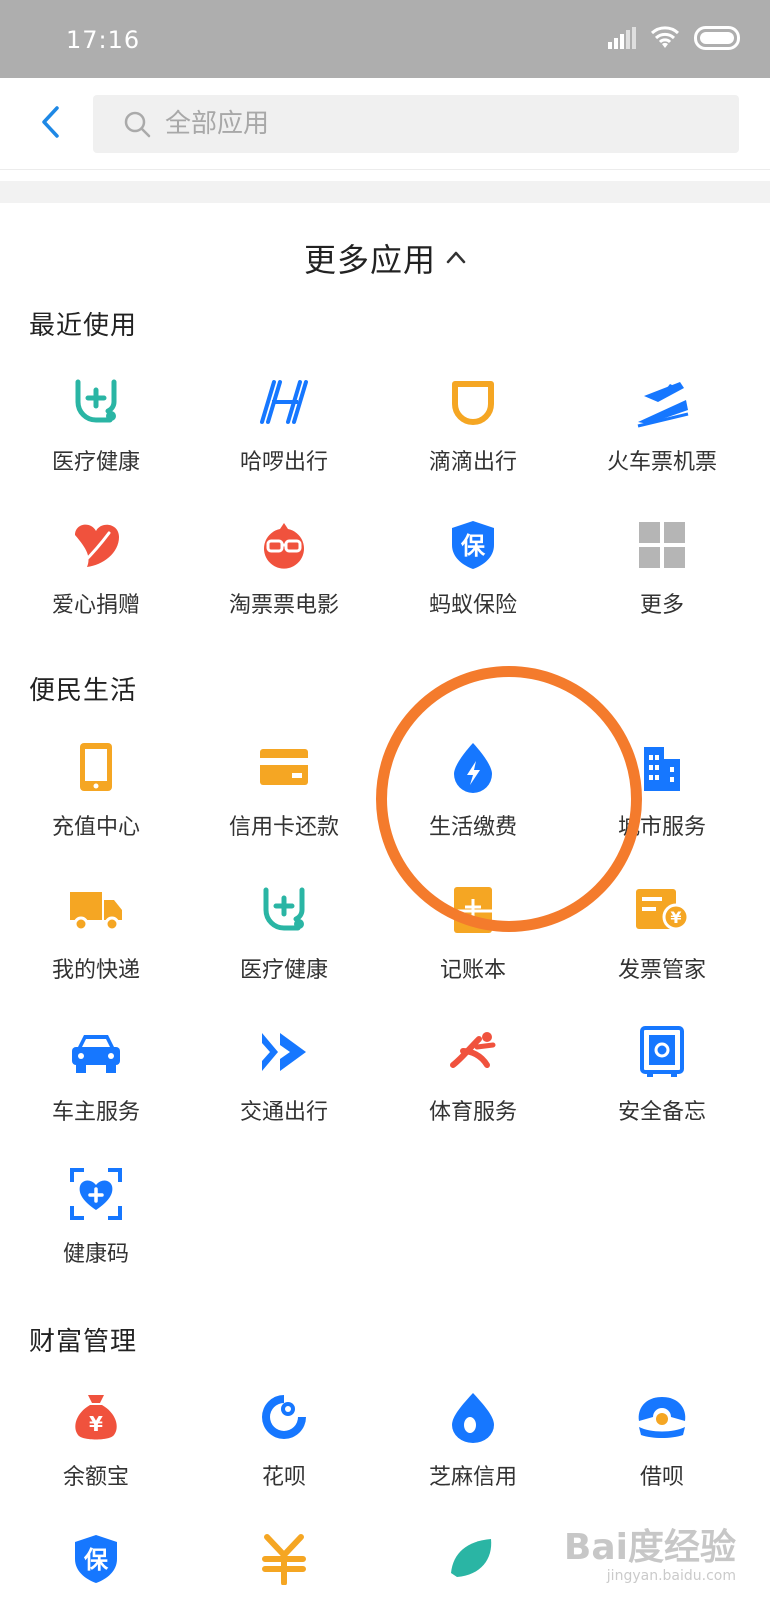 This screenshot has width=770, height=1600. I want to click on section-title-wealth: 财富管理, so click(83, 1342).